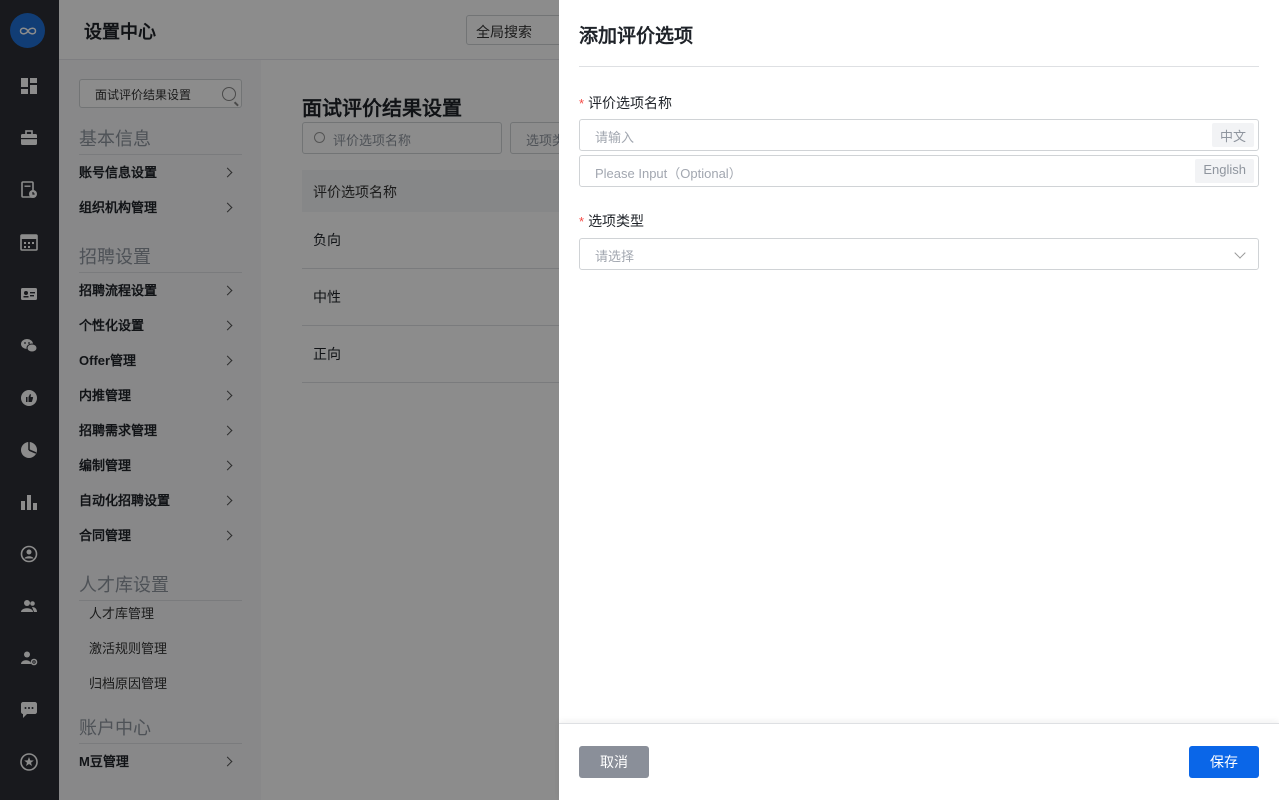 The image size is (1279, 800). Describe the element at coordinates (615, 256) in the screenshot. I see `select-placeholder: 请选择` at that location.